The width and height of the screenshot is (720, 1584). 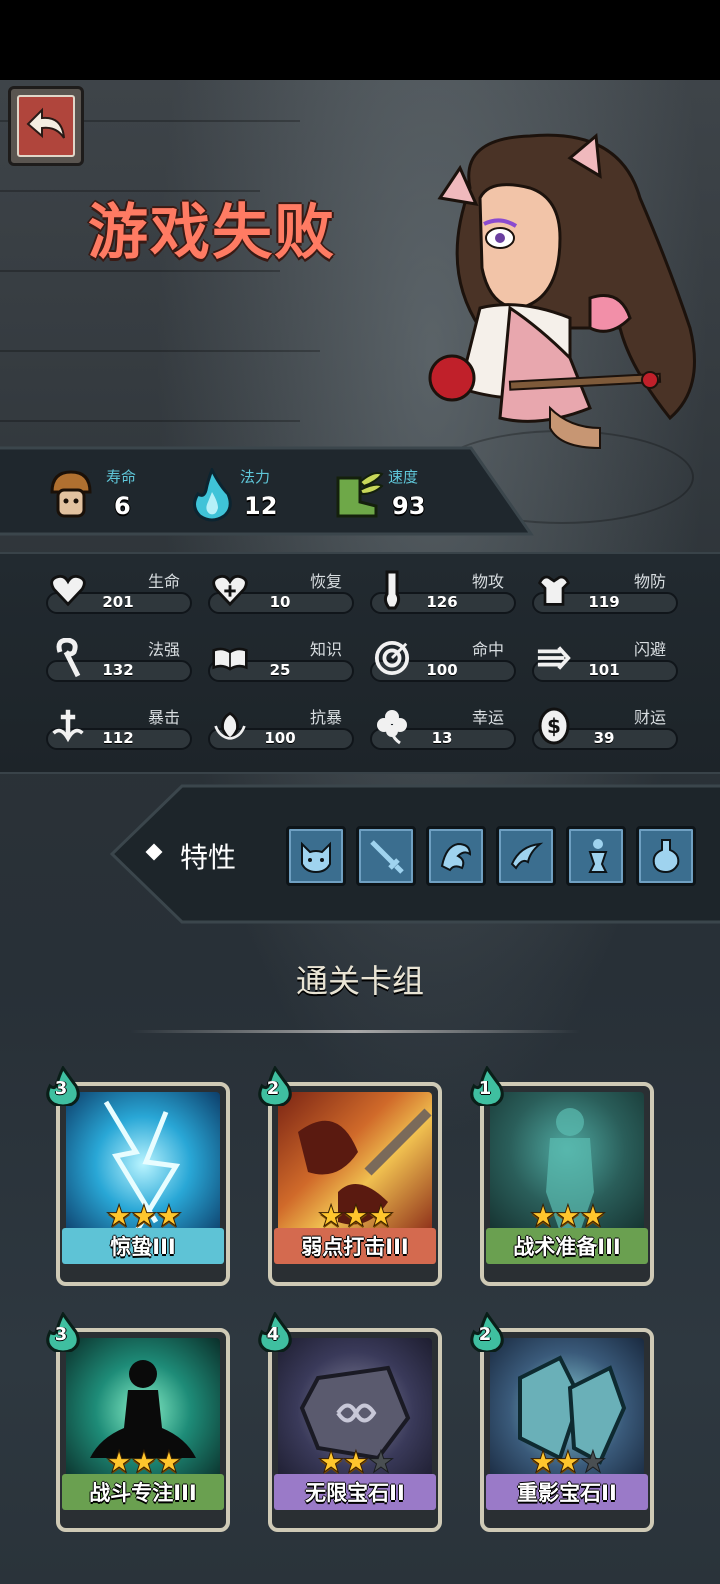 What do you see at coordinates (280, 670) in the screenshot?
I see `attr-value: 25` at bounding box center [280, 670].